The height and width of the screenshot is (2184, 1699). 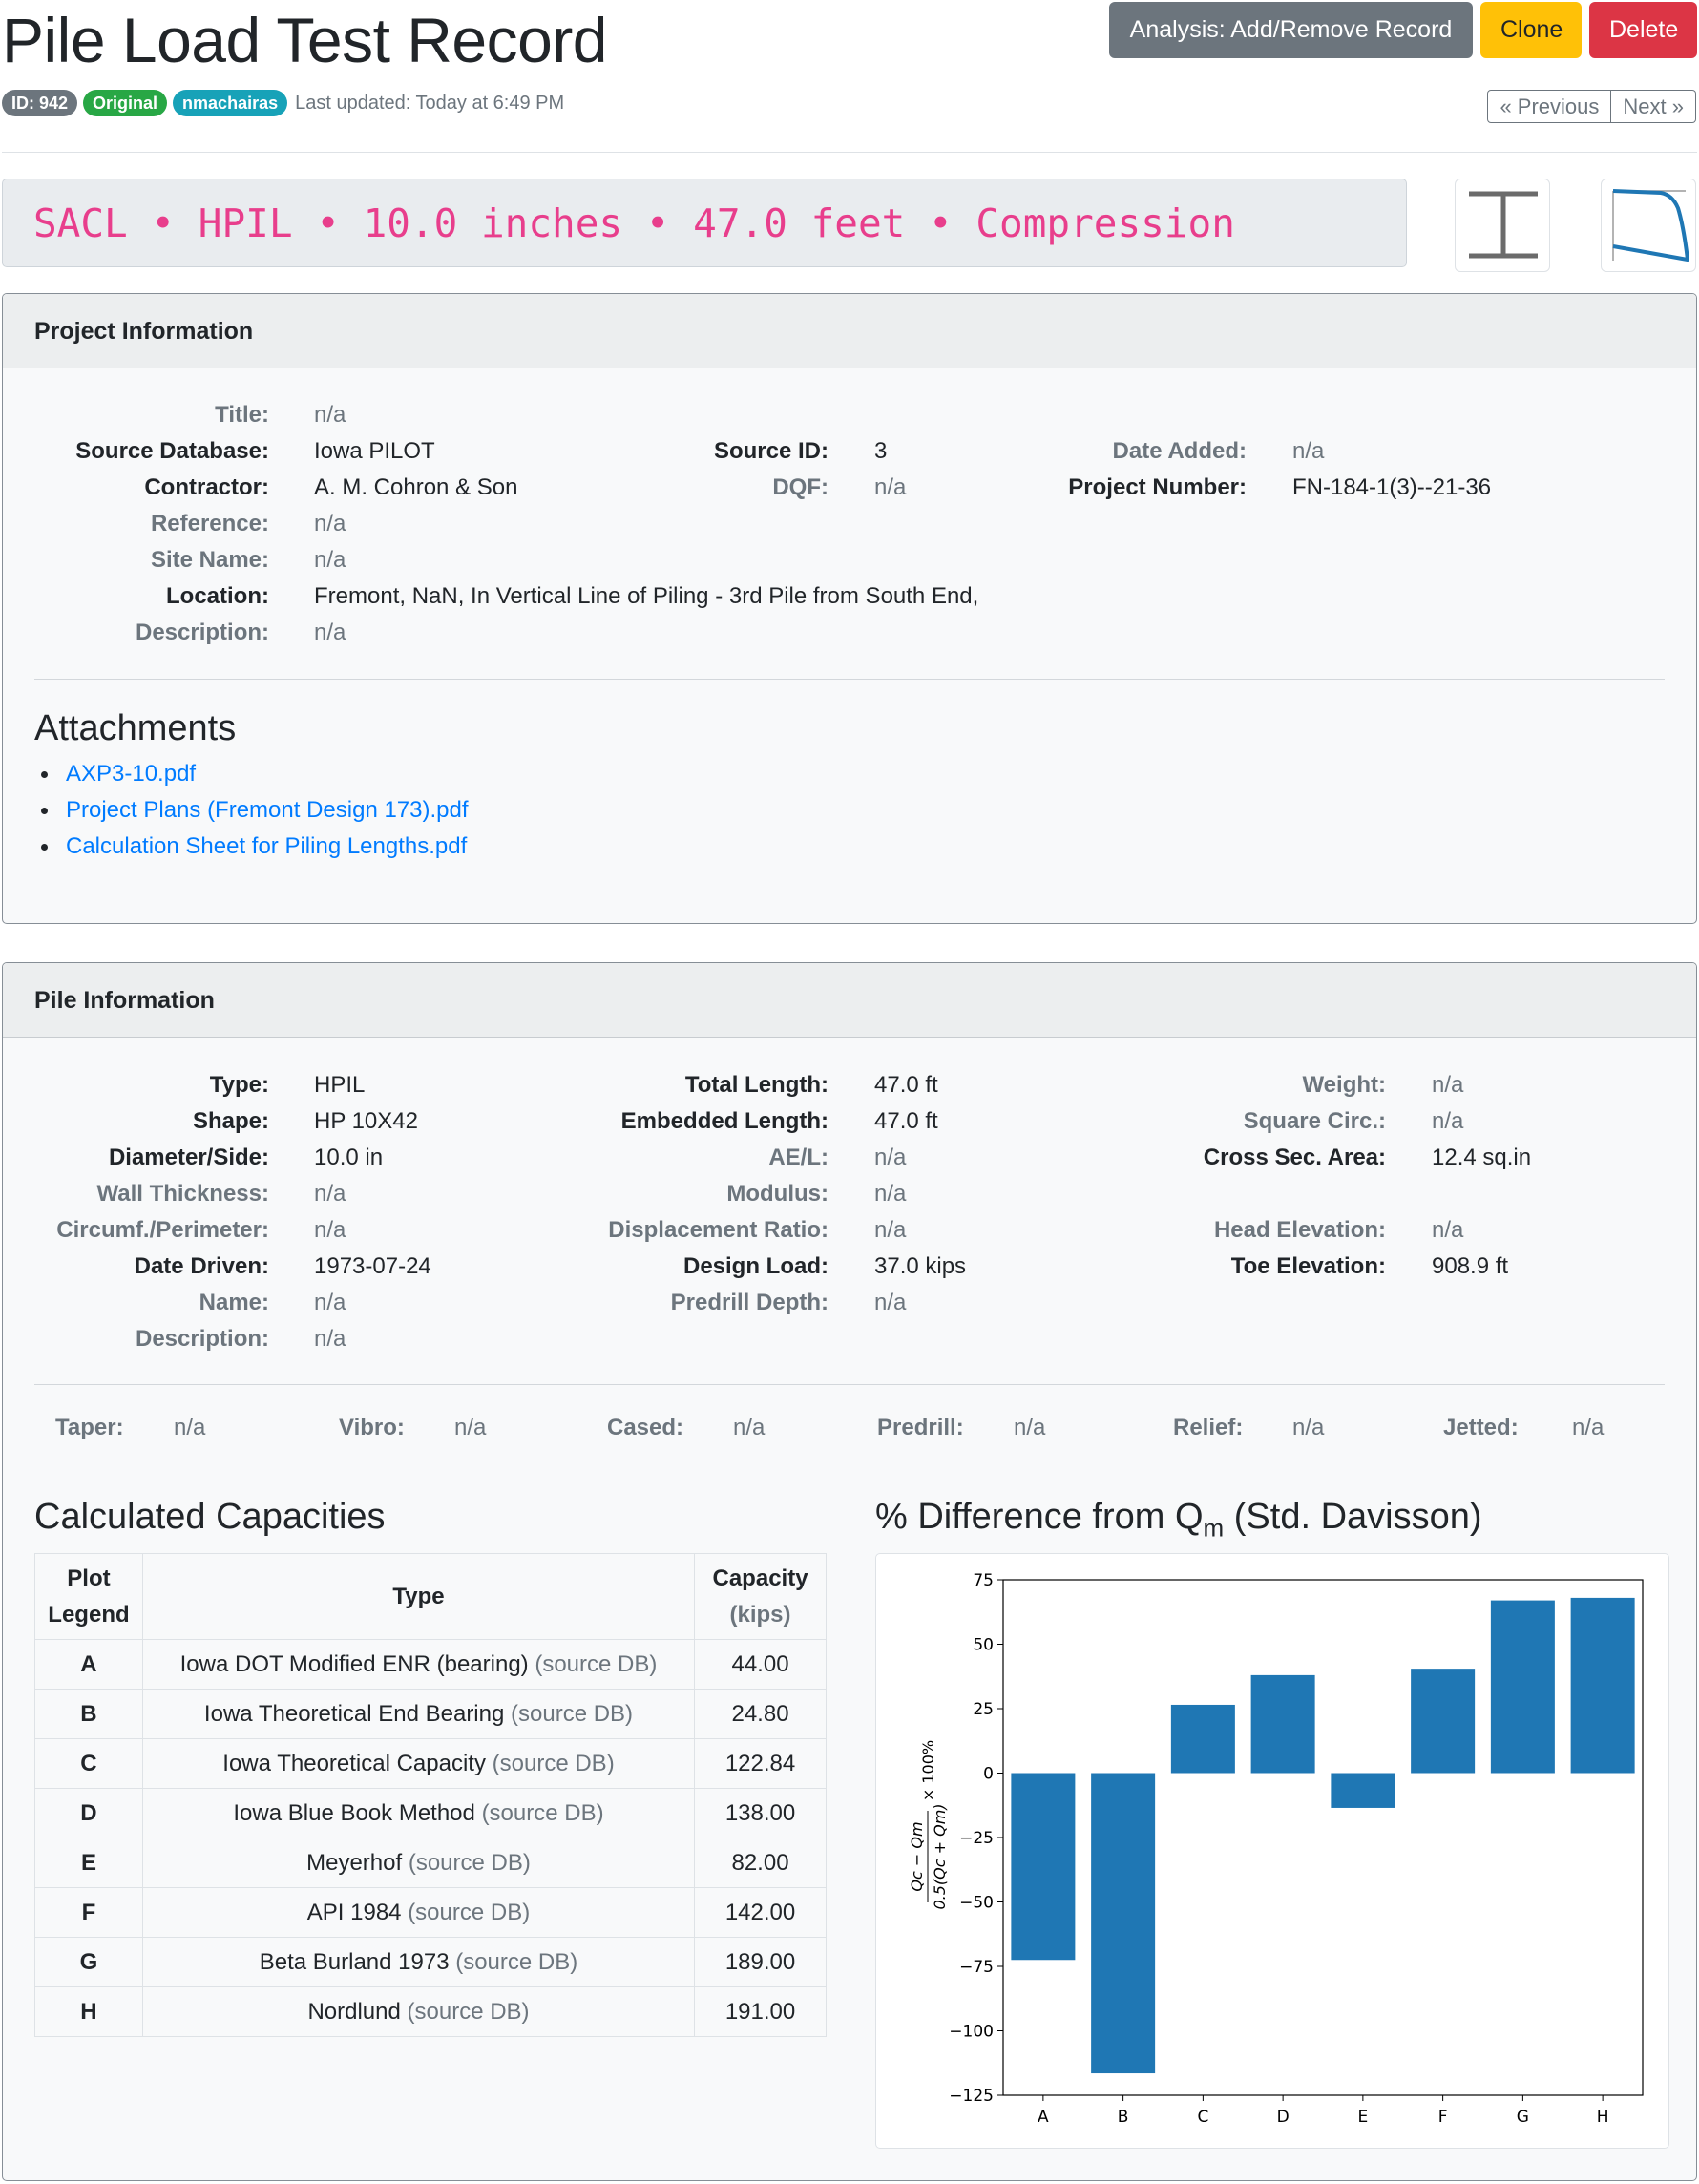 I want to click on project-information-header: Project Information, so click(x=849, y=331).